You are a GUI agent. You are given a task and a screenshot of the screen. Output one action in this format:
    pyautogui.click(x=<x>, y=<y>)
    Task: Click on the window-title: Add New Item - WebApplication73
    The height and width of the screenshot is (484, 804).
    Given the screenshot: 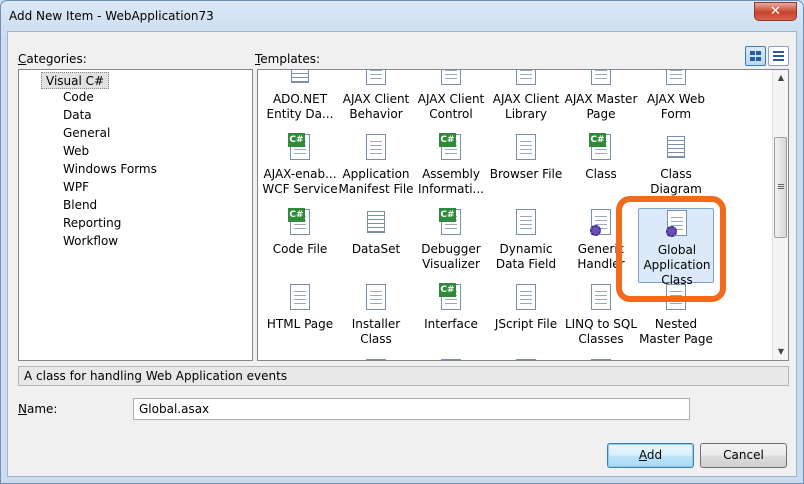 What is the action you would take?
    pyautogui.click(x=111, y=16)
    